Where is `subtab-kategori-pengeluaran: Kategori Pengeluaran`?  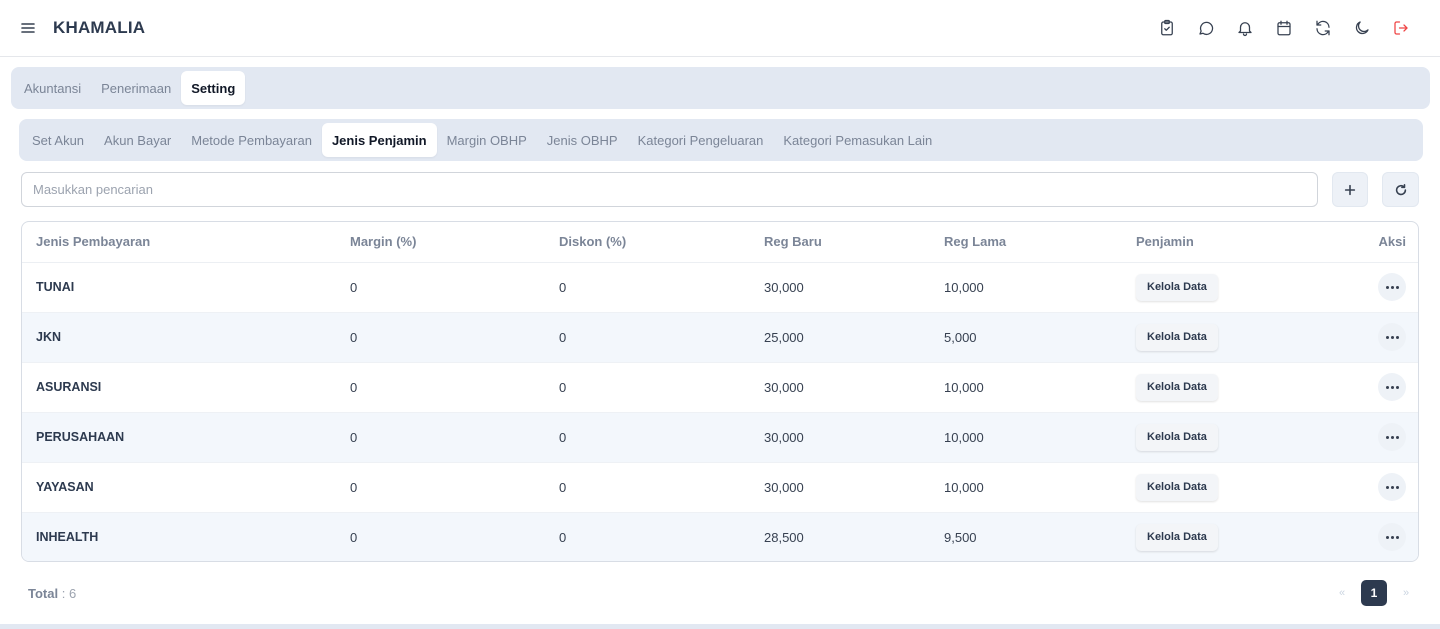
subtab-kategori-pengeluaran: Kategori Pengeluaran is located at coordinates (701, 140).